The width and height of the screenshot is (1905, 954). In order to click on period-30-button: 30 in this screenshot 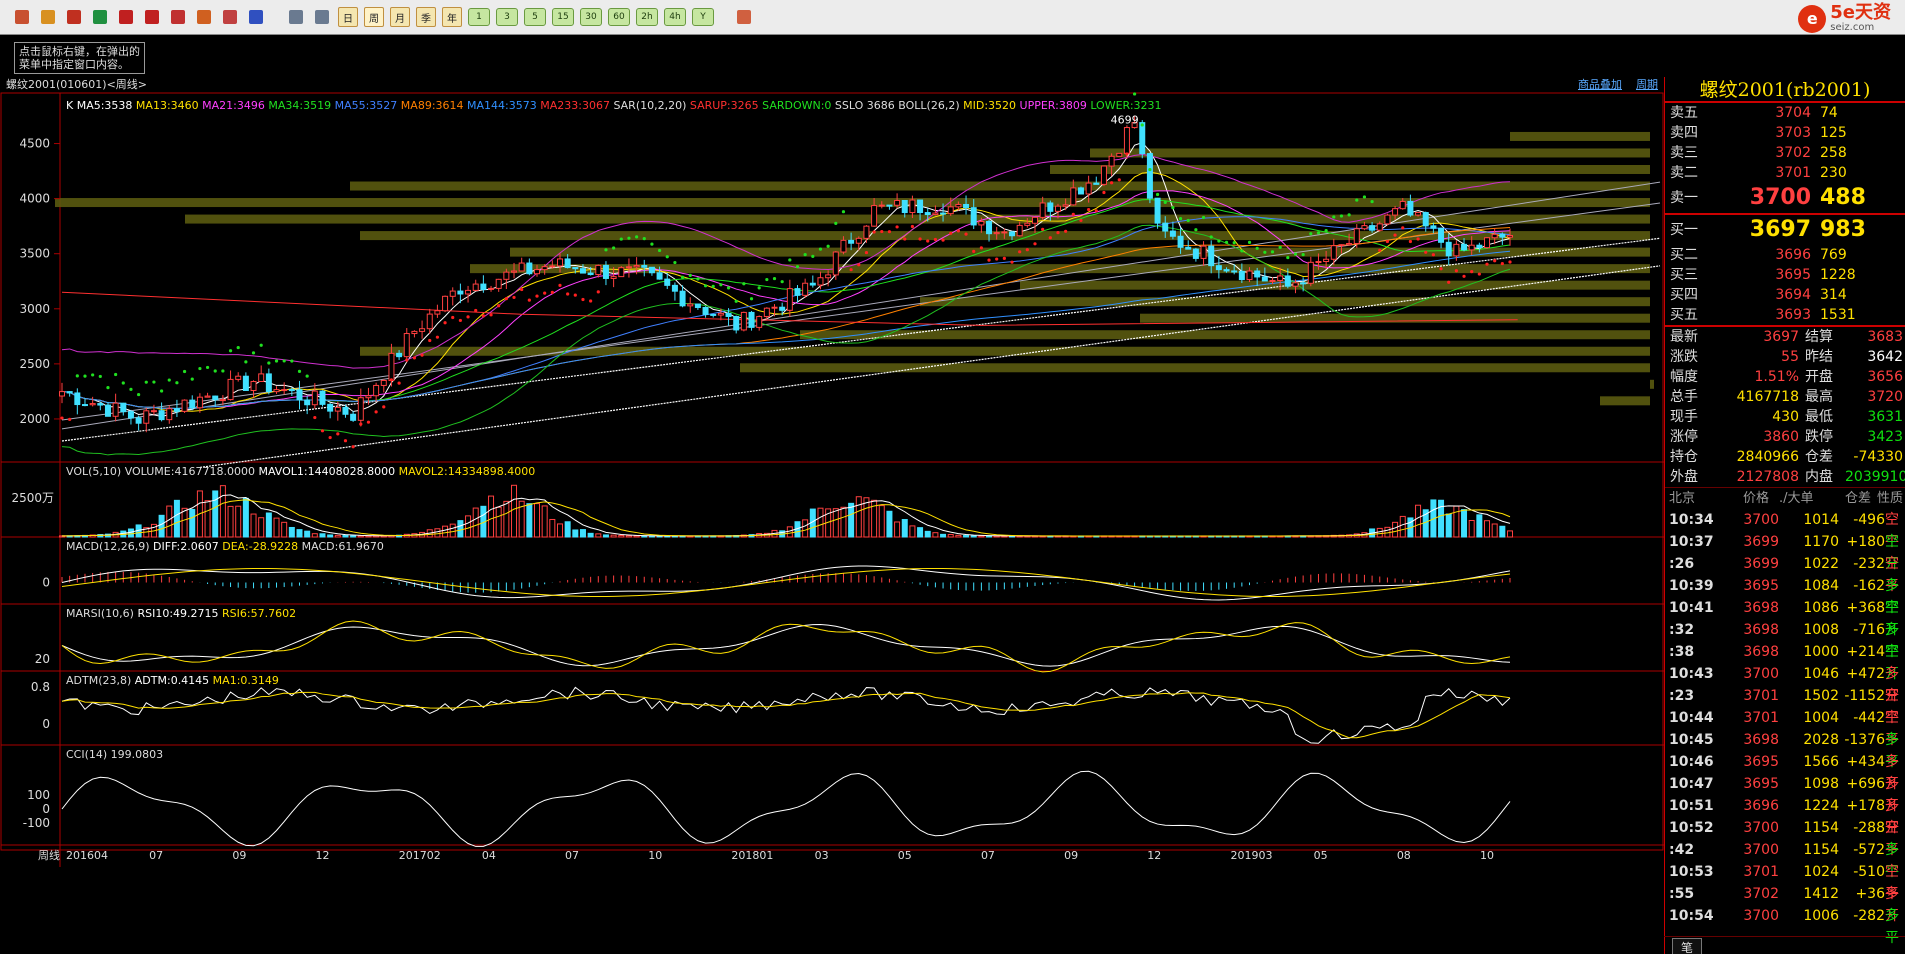, I will do `click(591, 17)`.